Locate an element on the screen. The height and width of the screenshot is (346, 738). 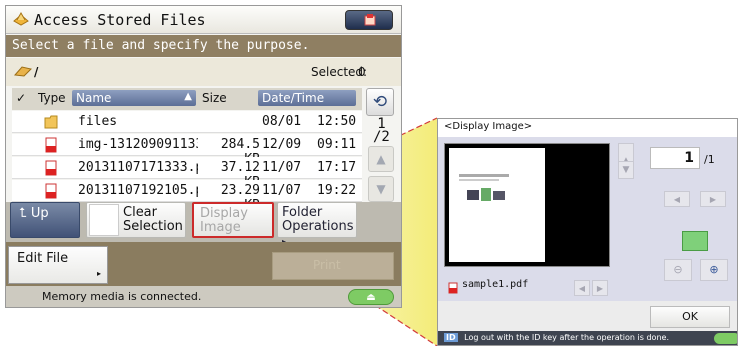
table-row: 20131107171333.pd 37.12 KB 11/07 17:17 is located at coordinates (187, 173).